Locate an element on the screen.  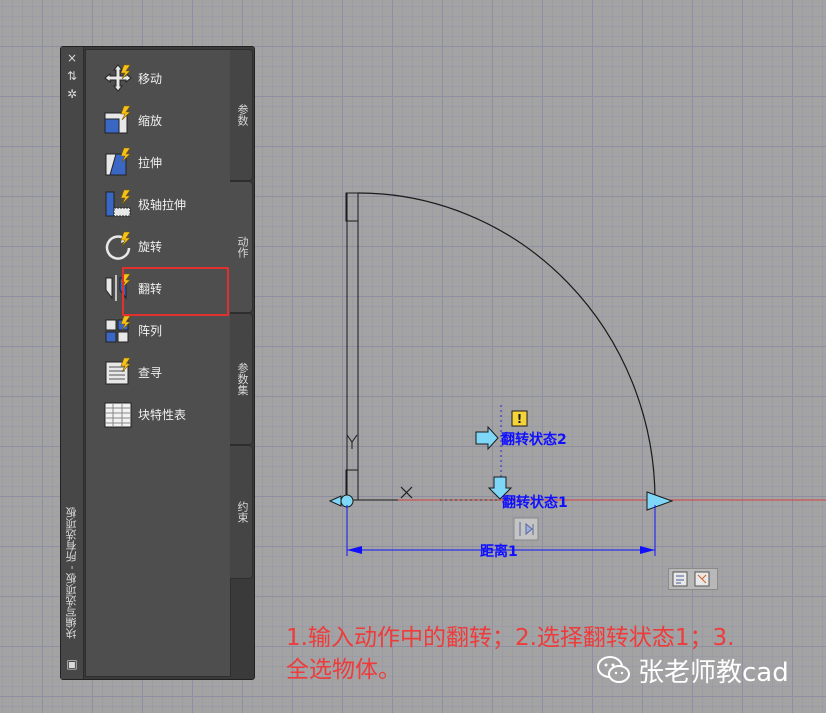
close-icon: × is located at coordinates (72, 58).